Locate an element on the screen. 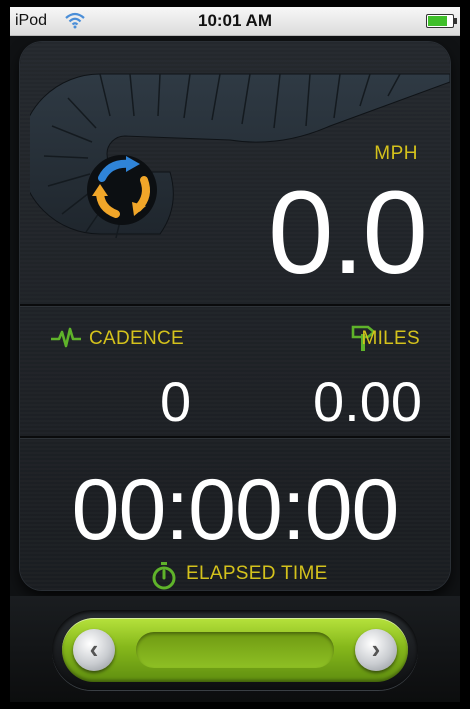 The image size is (470, 709). battery-icon is located at coordinates (441, 21).